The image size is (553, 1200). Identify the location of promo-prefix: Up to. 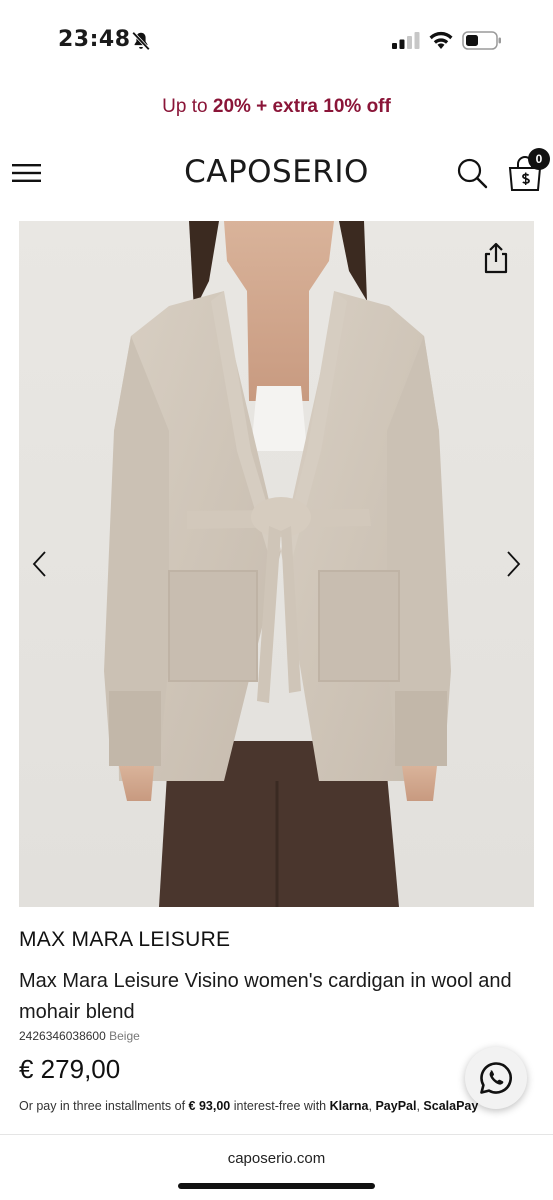
(187, 106).